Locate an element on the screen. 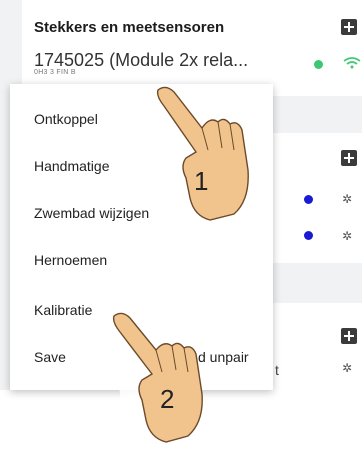  menu-item-disconnect: Ontkoppel is located at coordinates (66, 119).